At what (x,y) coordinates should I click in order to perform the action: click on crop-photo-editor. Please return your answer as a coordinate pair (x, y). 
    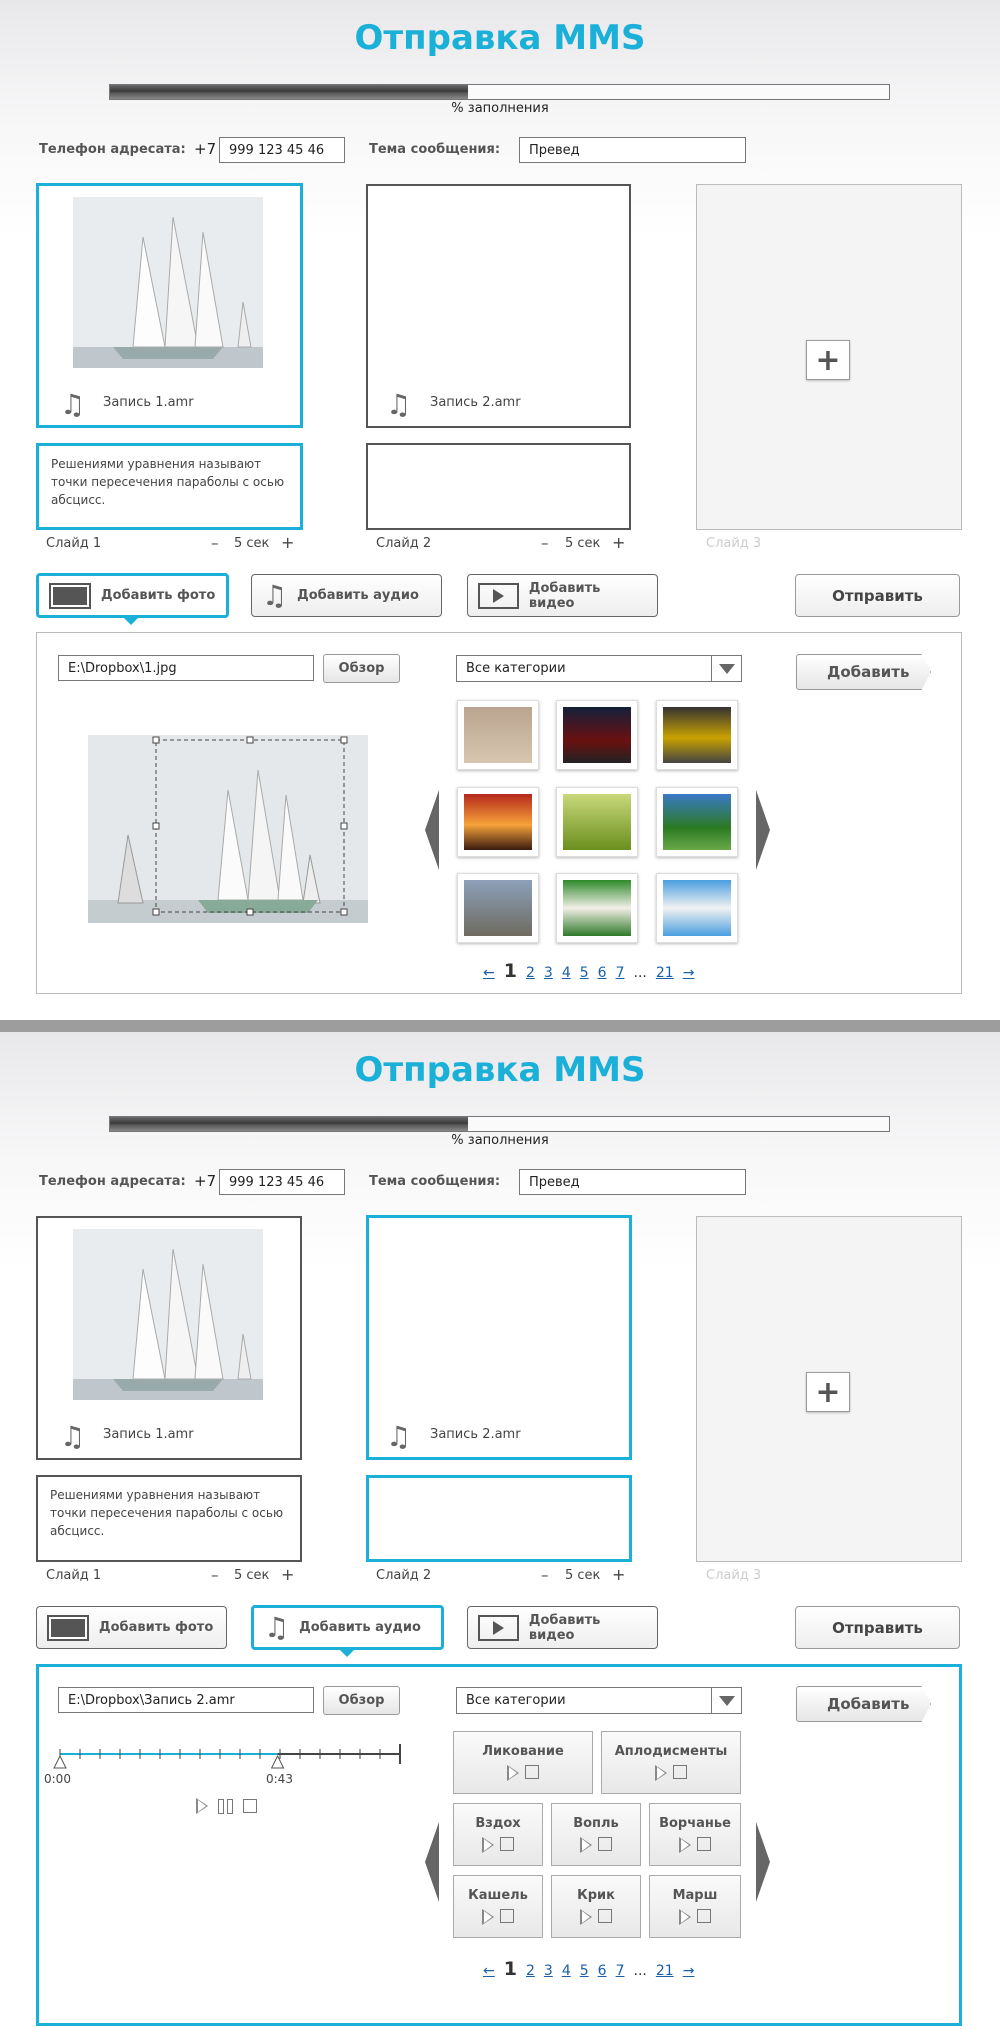
    Looking at the image, I should click on (228, 829).